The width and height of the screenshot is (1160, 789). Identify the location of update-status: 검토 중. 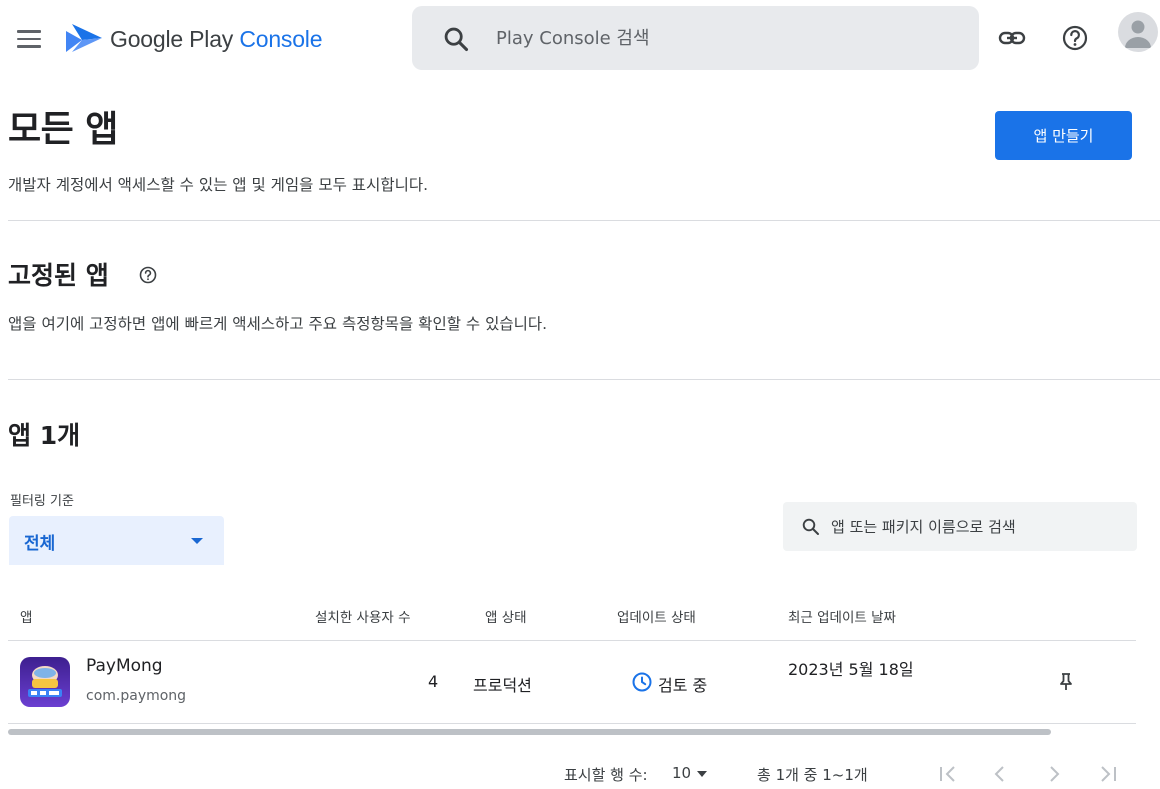
(683, 685).